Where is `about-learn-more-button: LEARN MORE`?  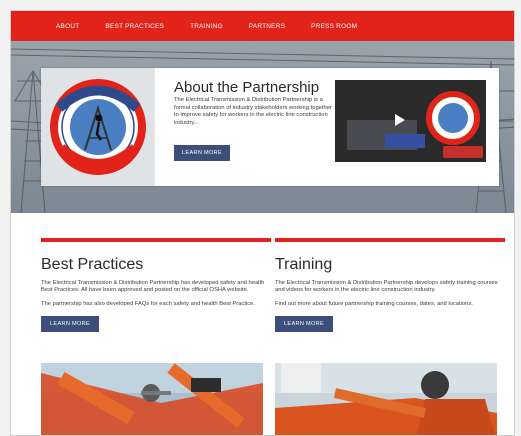
about-learn-more-button: LEARN MORE is located at coordinates (202, 153).